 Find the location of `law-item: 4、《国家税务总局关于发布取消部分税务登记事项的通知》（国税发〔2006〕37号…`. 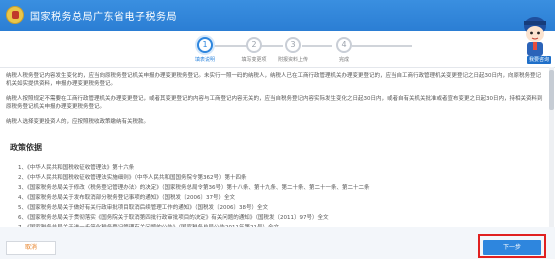

law-item: 4、《国家税务总局关于发布取消部分税务登记事项的通知》（国税发〔2006〕37号… is located at coordinates (126, 198).